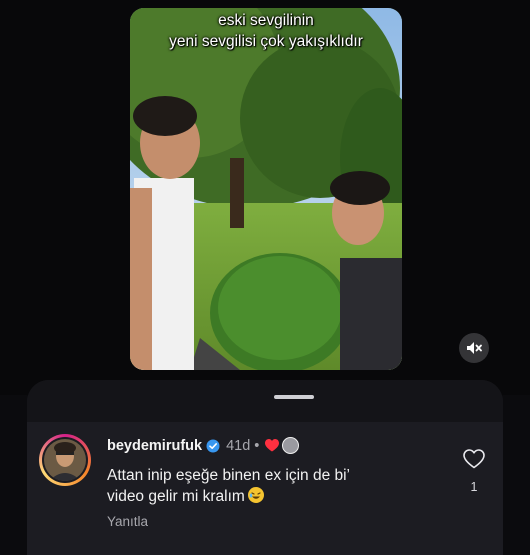 Image resolution: width=530 pixels, height=555 pixels. I want to click on avatar-photo, so click(65, 460).